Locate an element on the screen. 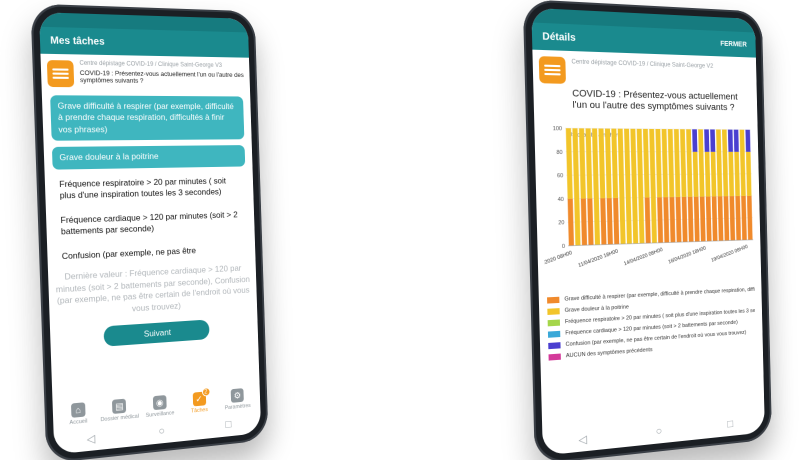 This screenshot has width=801, height=460. tab-label: Accueil is located at coordinates (78, 422).